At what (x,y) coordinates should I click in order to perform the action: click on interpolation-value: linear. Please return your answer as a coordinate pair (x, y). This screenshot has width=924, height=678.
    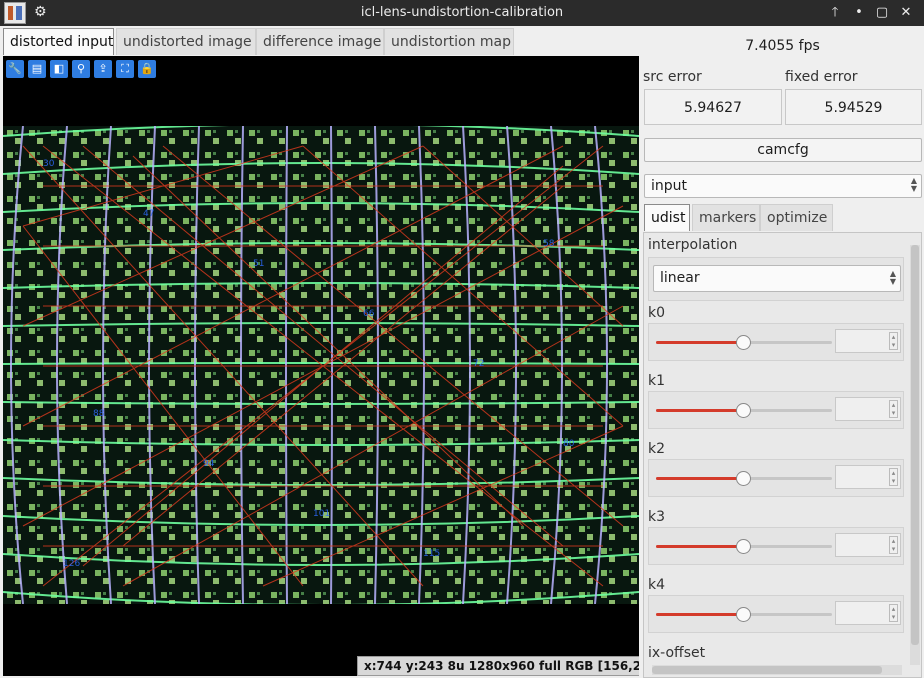
    Looking at the image, I should click on (680, 278).